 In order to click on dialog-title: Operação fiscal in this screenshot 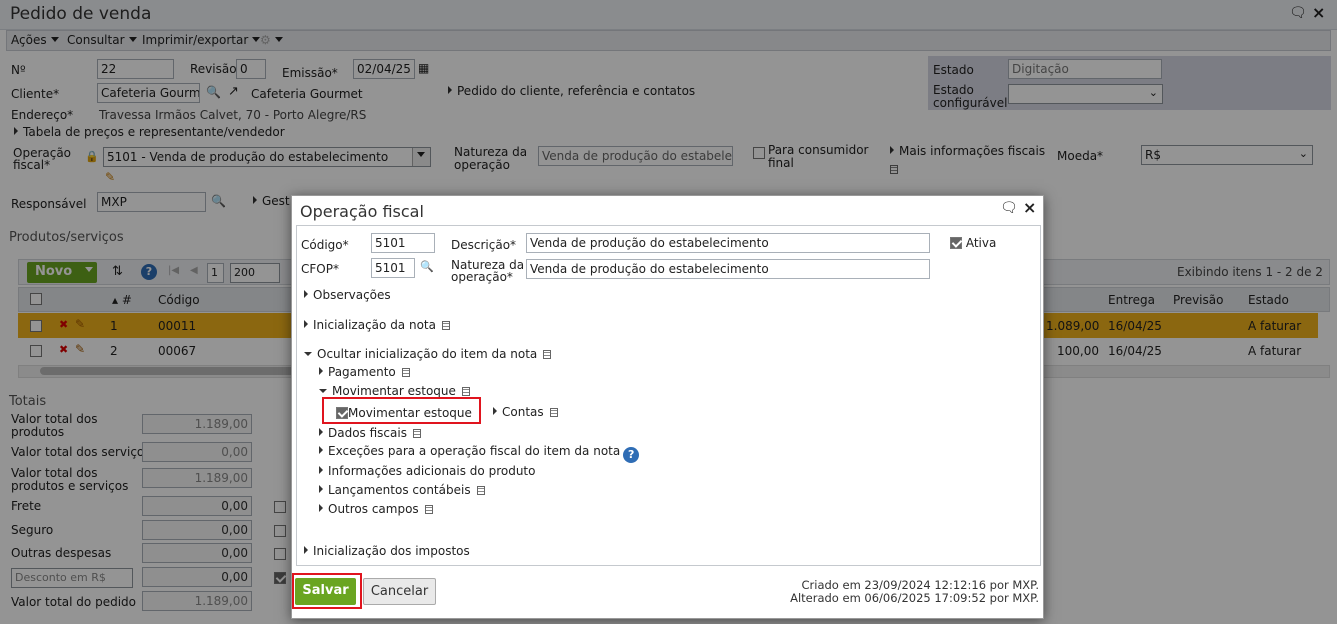, I will do `click(362, 211)`.